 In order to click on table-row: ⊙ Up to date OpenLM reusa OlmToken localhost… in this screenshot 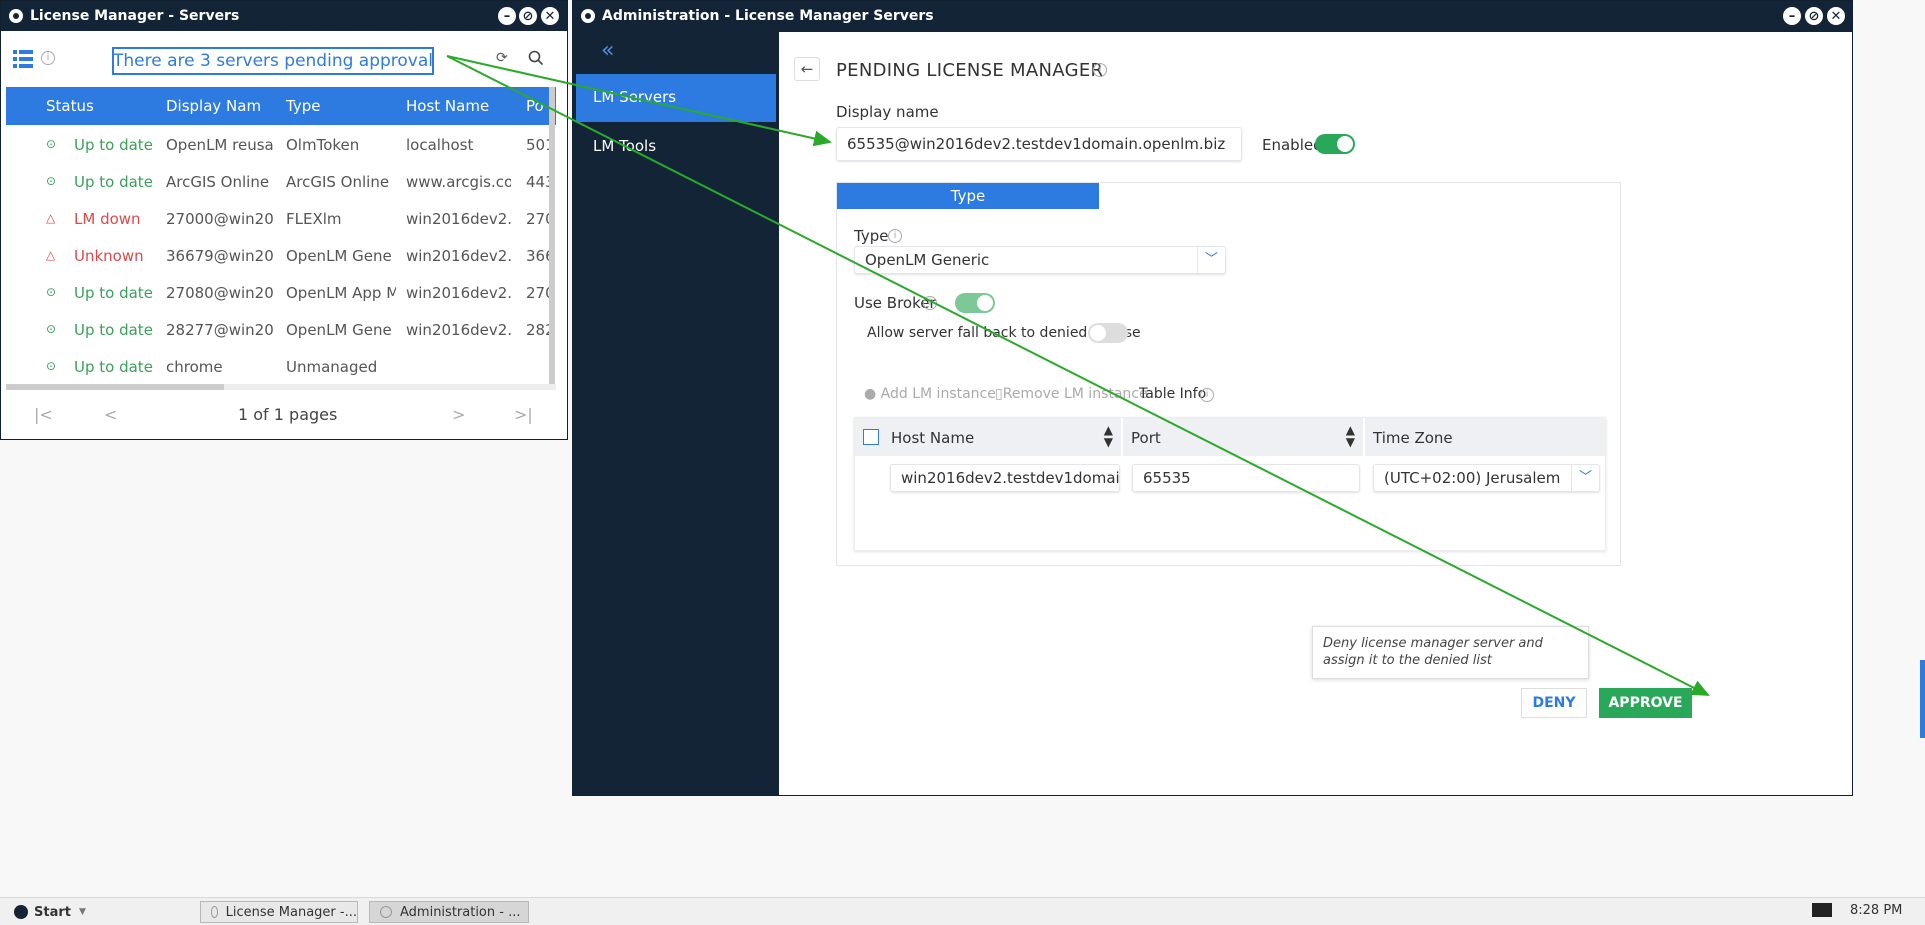, I will do `click(281, 144)`.